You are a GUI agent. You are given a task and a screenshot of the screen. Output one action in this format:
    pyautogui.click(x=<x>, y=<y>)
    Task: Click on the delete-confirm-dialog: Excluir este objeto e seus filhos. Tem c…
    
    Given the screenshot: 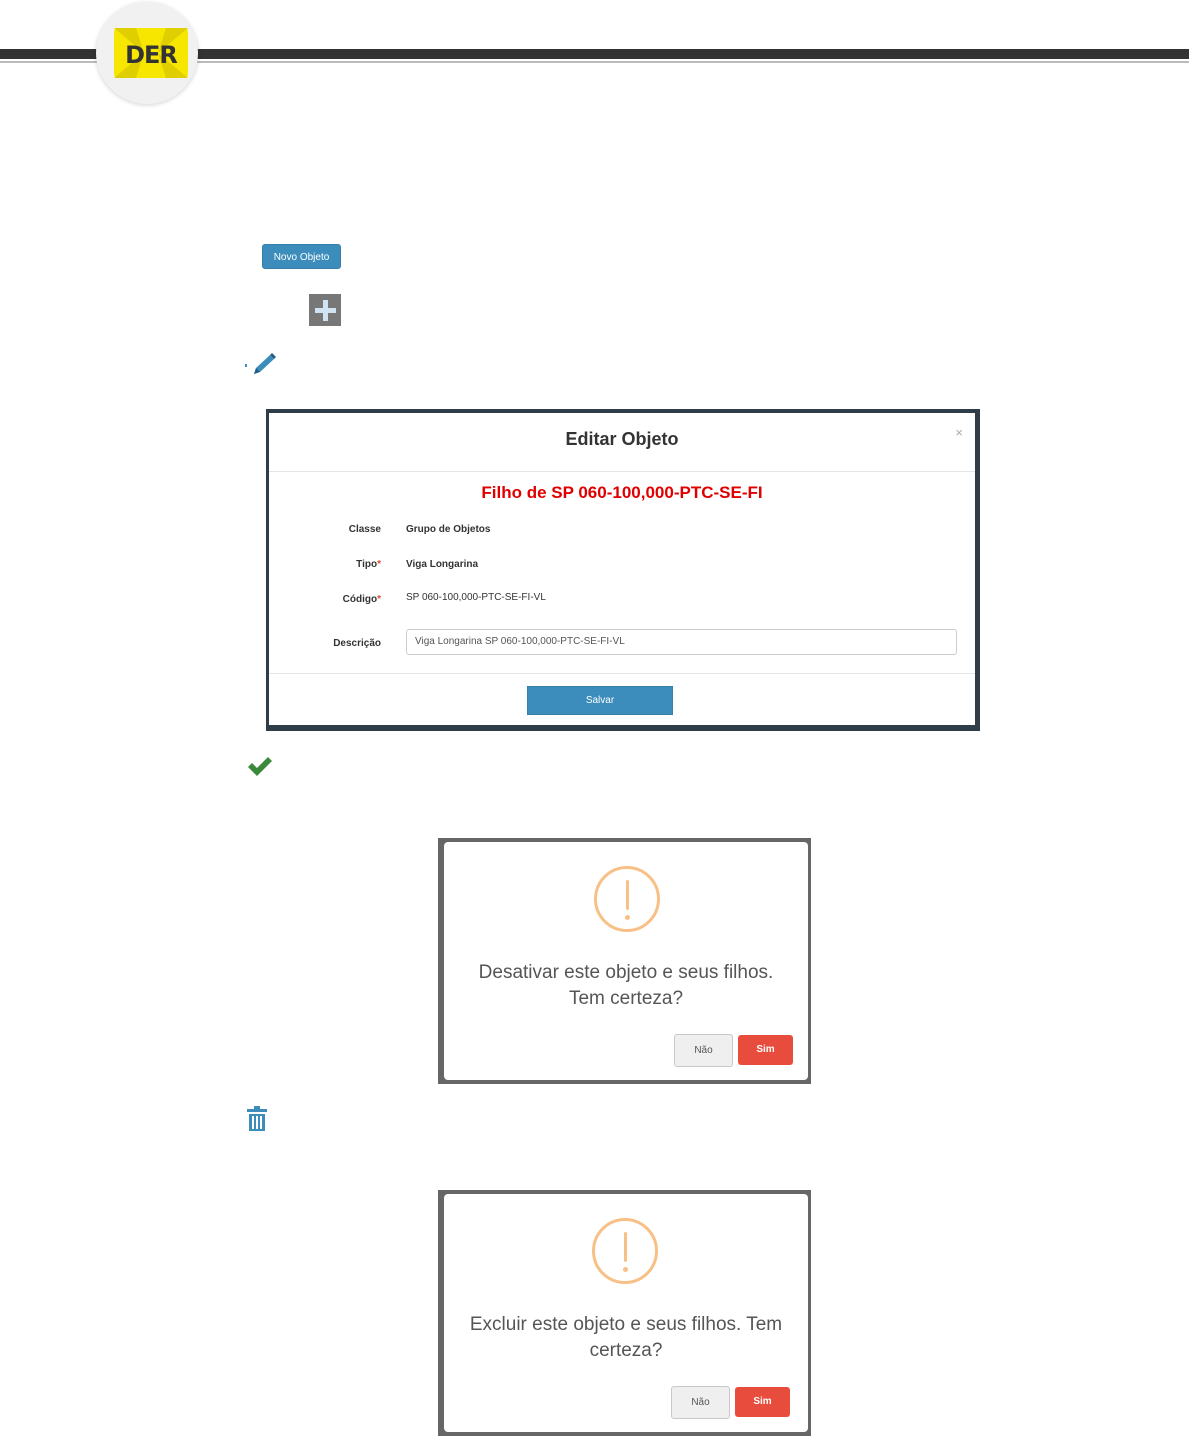 What is the action you would take?
    pyautogui.click(x=626, y=1313)
    